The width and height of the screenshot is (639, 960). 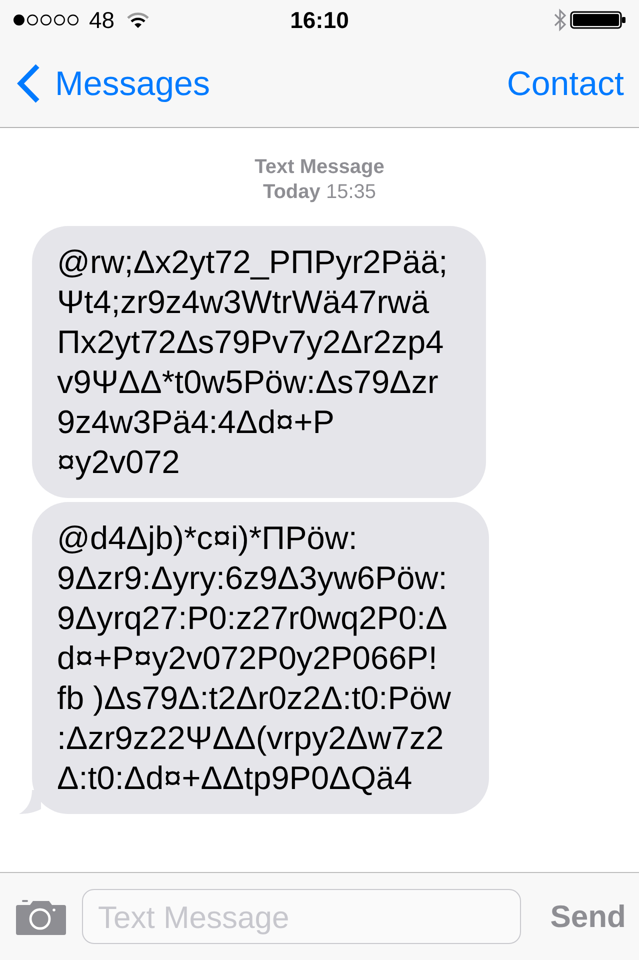 What do you see at coordinates (319, 192) in the screenshot?
I see `conversation-timestamp: Today 15:35` at bounding box center [319, 192].